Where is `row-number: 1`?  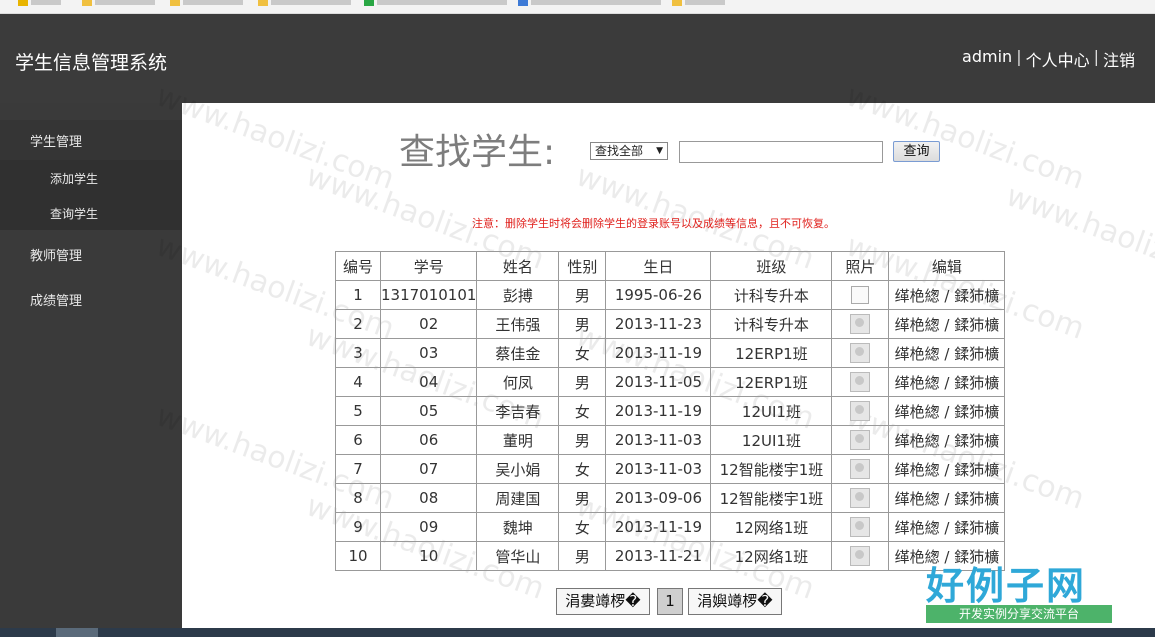
row-number: 1 is located at coordinates (358, 295).